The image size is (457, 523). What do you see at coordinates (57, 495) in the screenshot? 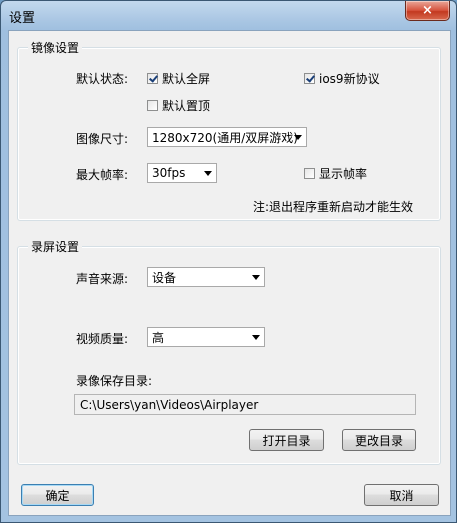
I see `ok-button: 确定` at bounding box center [57, 495].